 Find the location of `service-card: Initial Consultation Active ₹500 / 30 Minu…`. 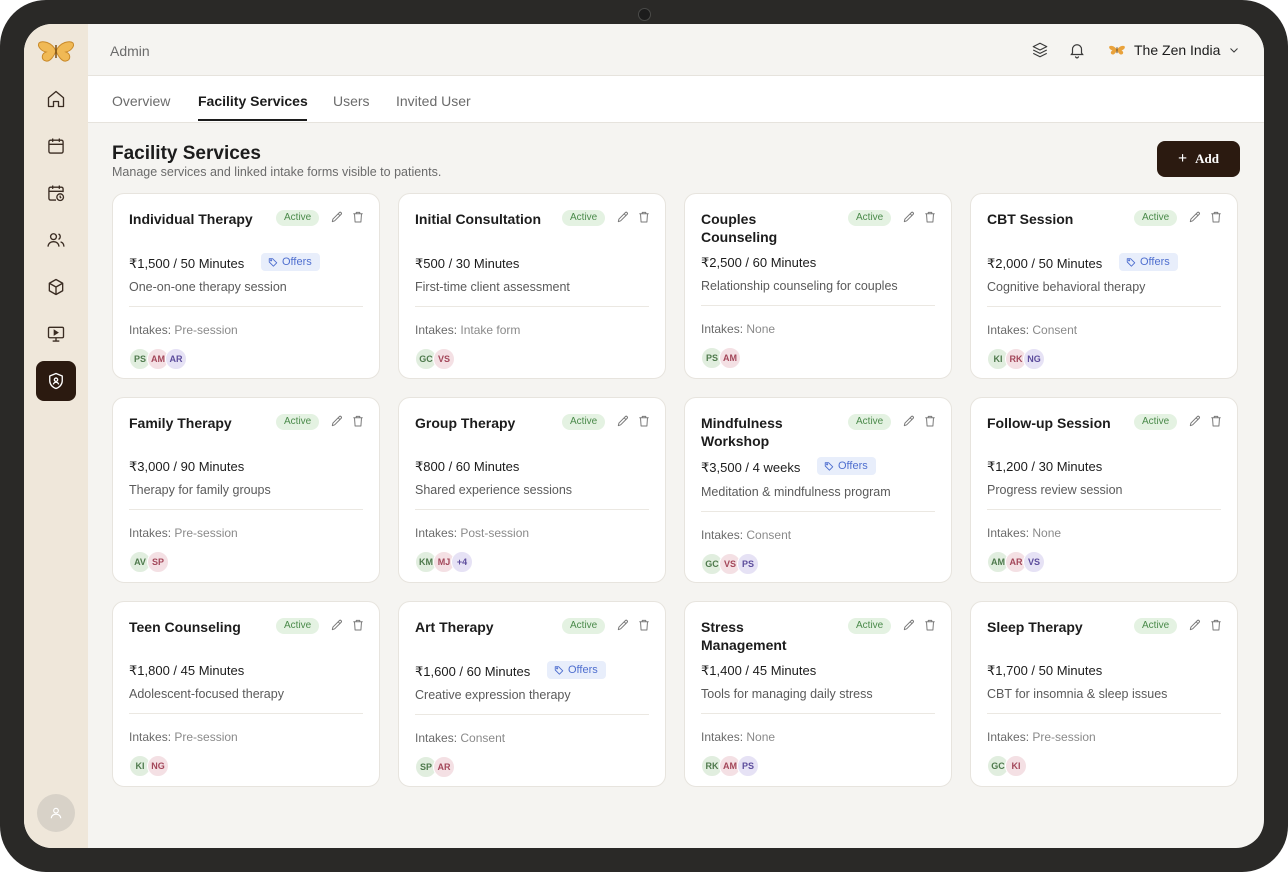

service-card: Initial Consultation Active ₹500 / 30 Minu… is located at coordinates (532, 286).